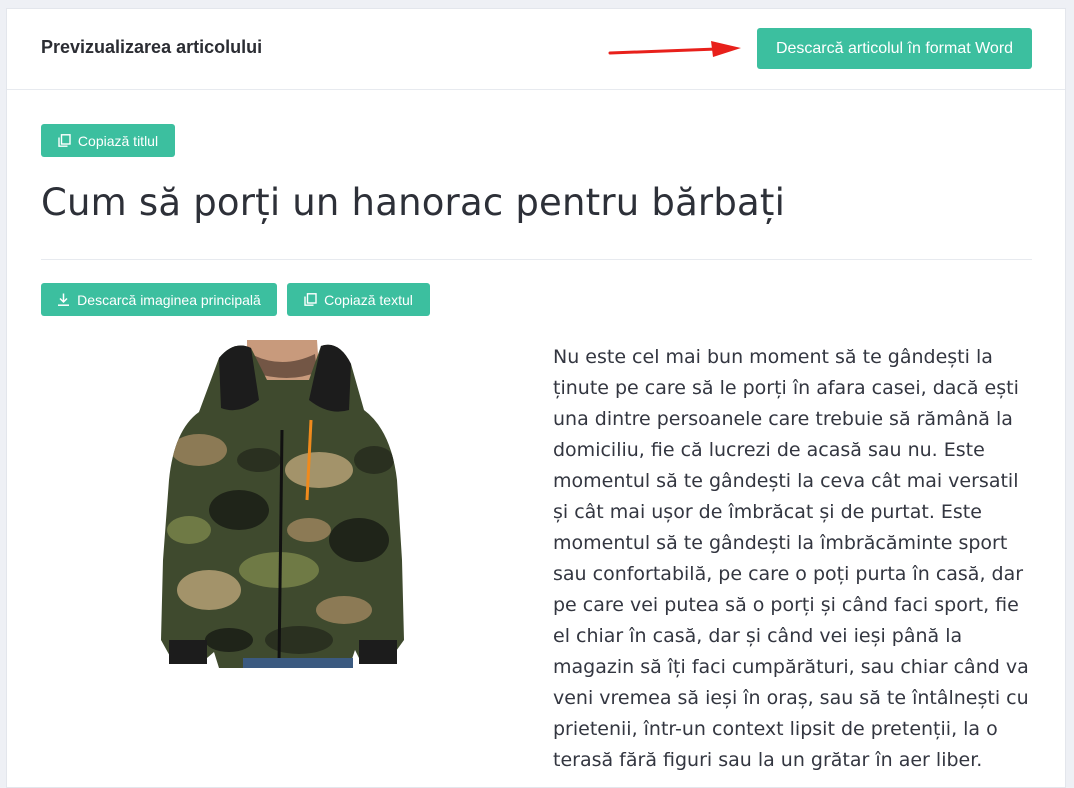 The height and width of the screenshot is (788, 1074). I want to click on download-image-label: Descarcă imaginea principală, so click(169, 299).